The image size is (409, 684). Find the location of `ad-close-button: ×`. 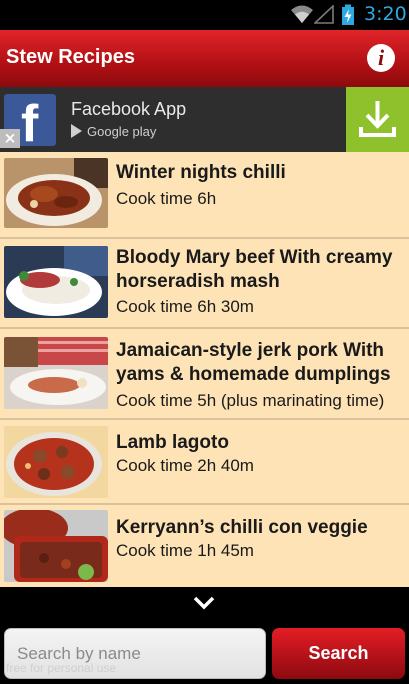

ad-close-button: × is located at coordinates (10, 138).